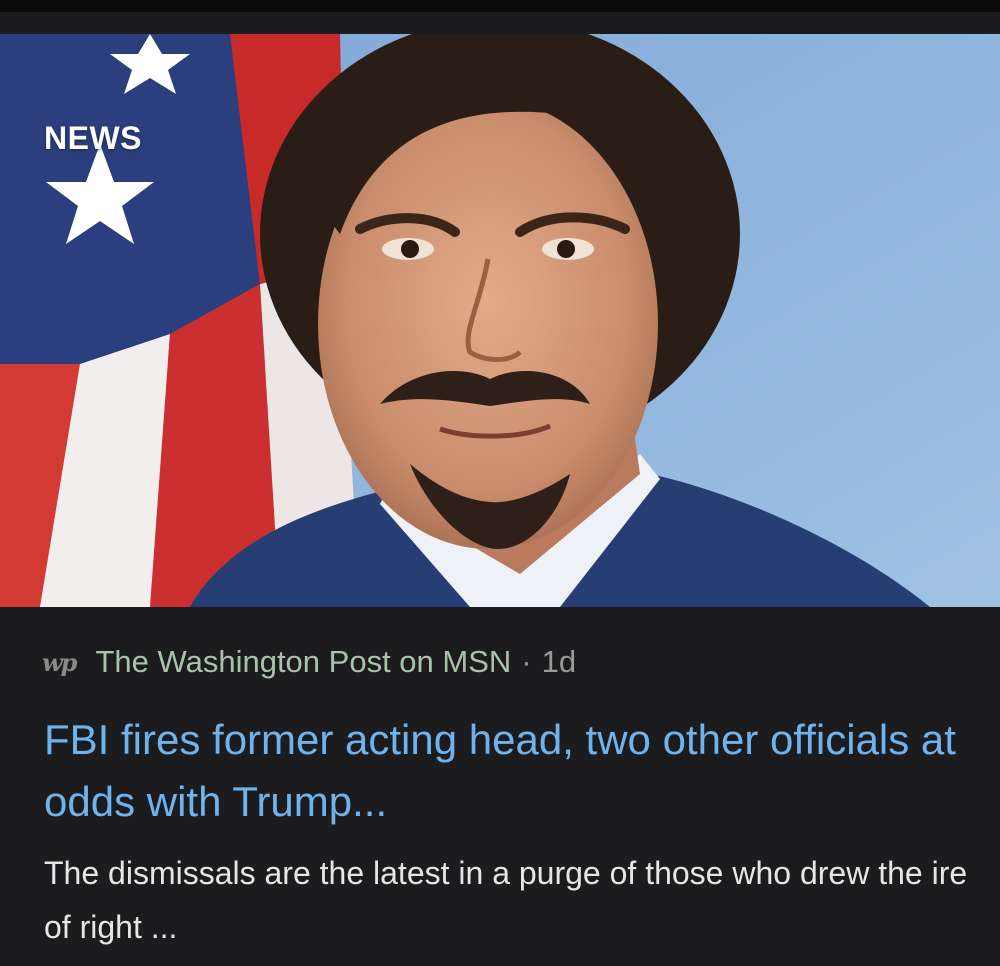 This screenshot has height=966, width=1000. Describe the element at coordinates (559, 661) in the screenshot. I see `article-age: 1d` at that location.